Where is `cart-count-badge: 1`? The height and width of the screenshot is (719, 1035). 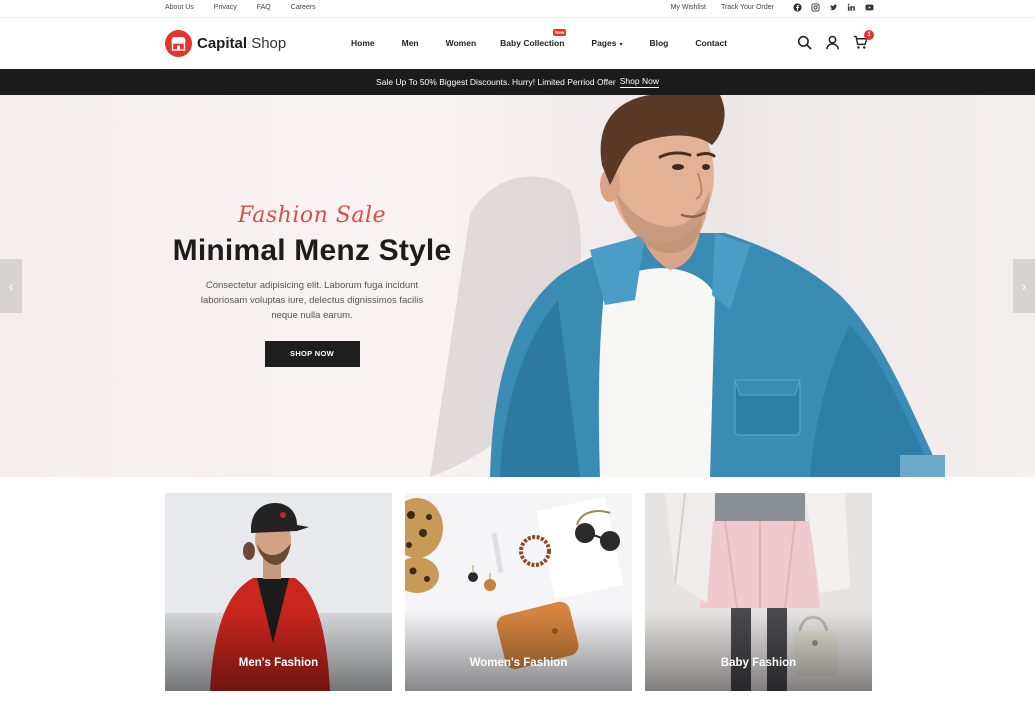 cart-count-badge: 1 is located at coordinates (869, 35).